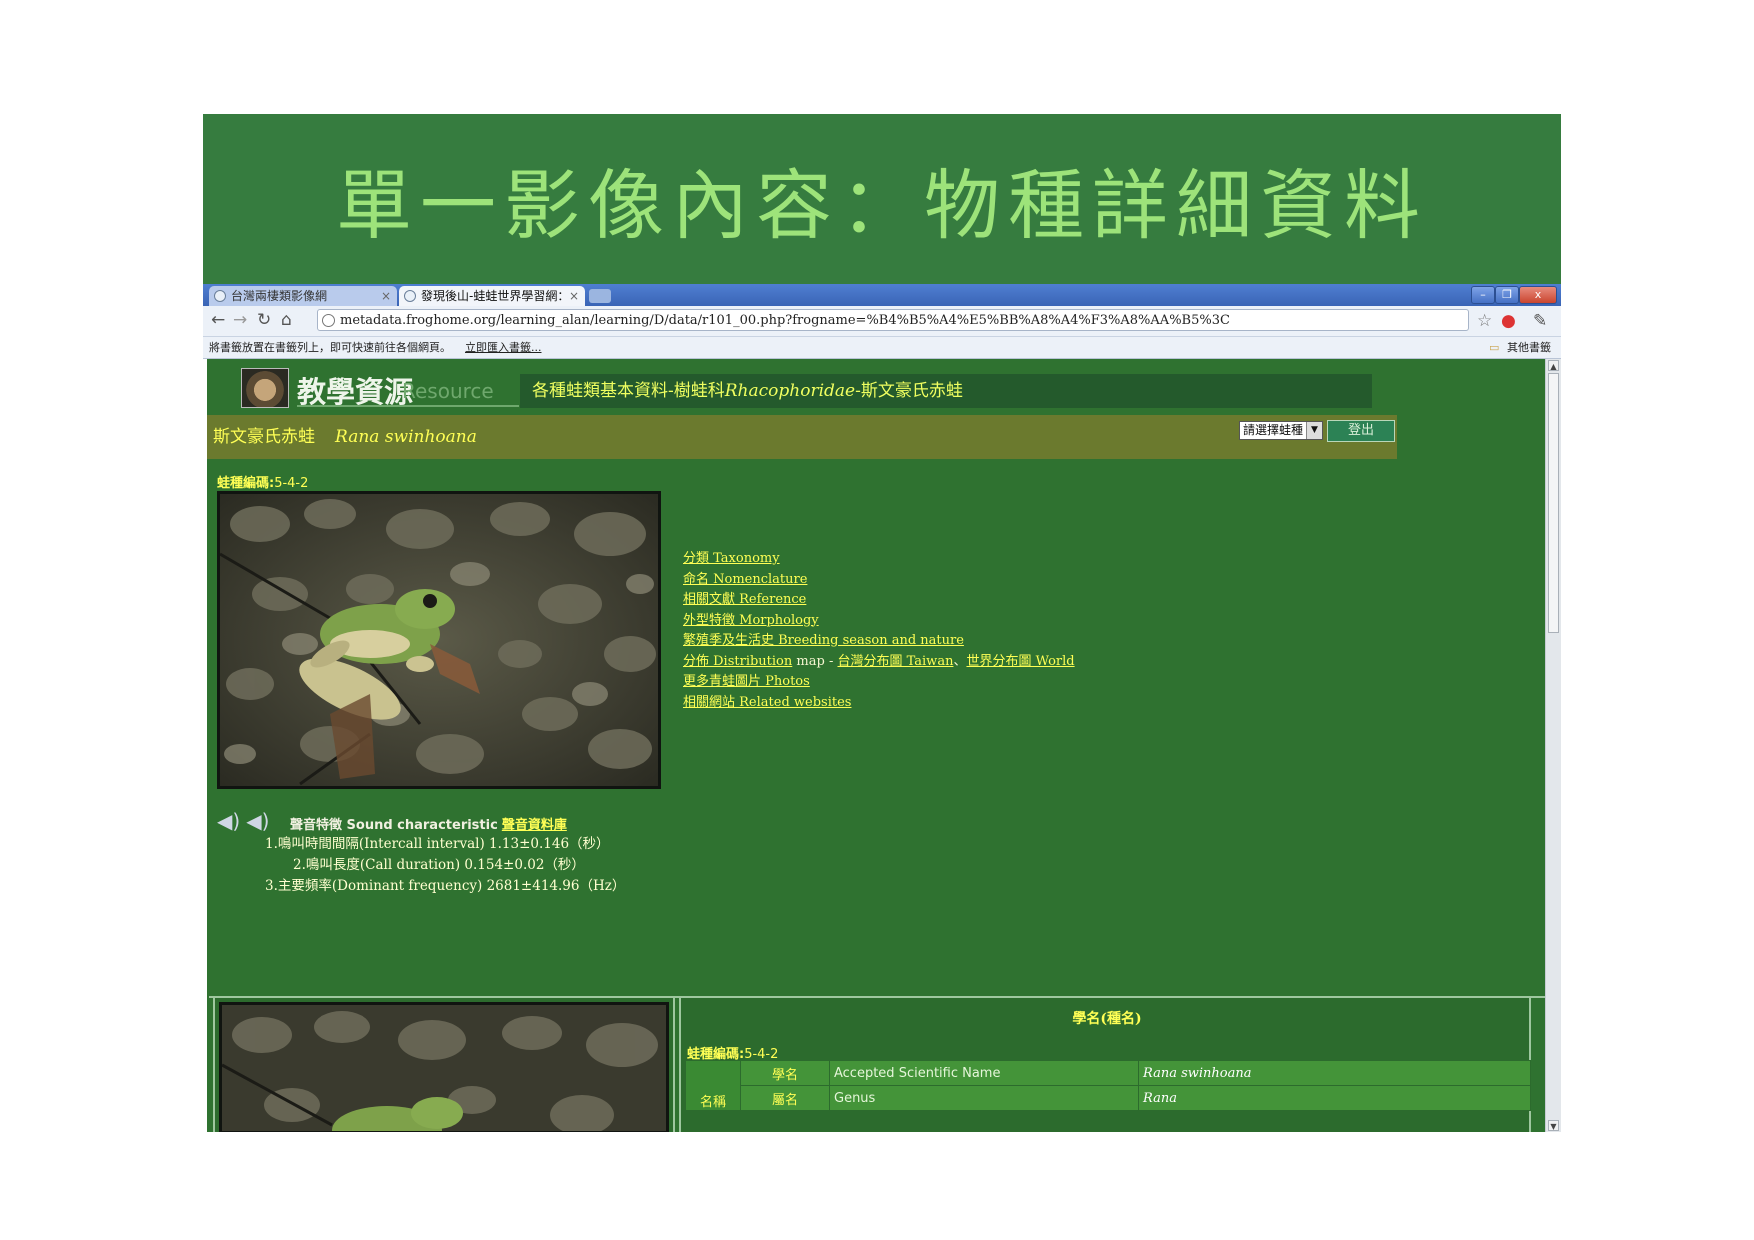  What do you see at coordinates (1508, 321) in the screenshot?
I see `extension-icon: ●` at bounding box center [1508, 321].